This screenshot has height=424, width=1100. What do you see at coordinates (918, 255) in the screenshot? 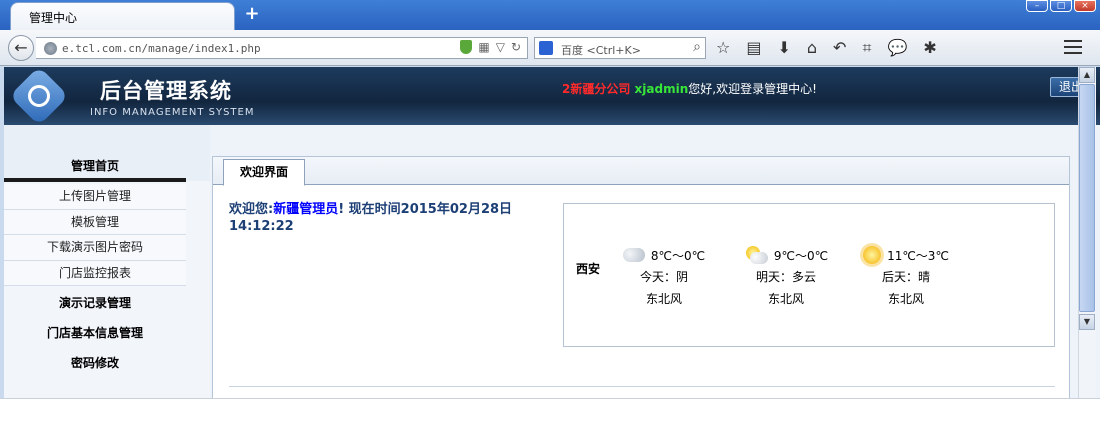
I see `weather-temp: 11℃～3℃` at bounding box center [918, 255].